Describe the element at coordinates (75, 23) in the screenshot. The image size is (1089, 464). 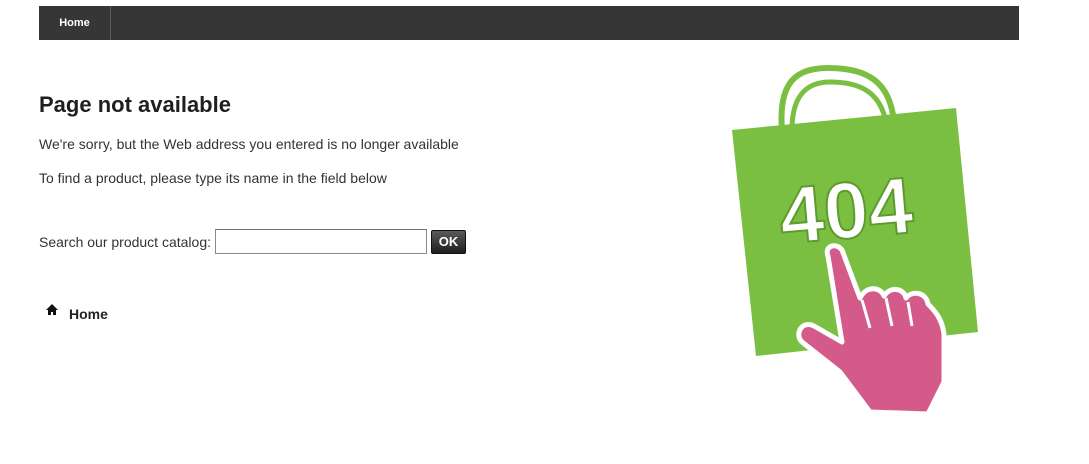
I see `nav-item-home: Home` at that location.